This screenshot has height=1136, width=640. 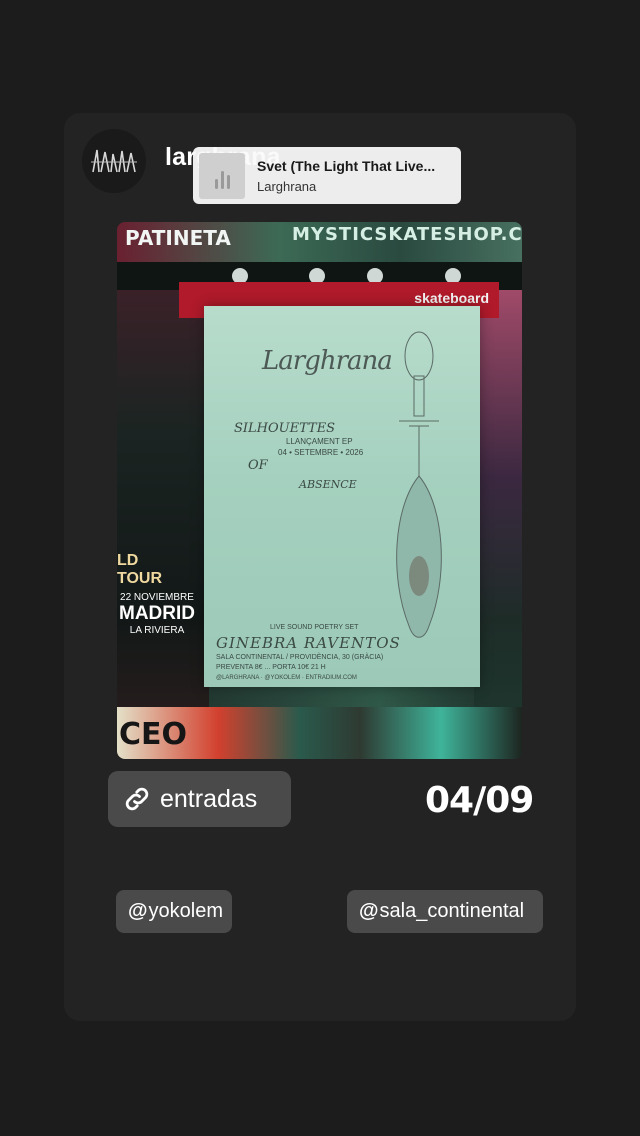 What do you see at coordinates (407, 234) in the screenshot?
I see `mystic-sticker: MYSTICSKATESHOP.CZ` at bounding box center [407, 234].